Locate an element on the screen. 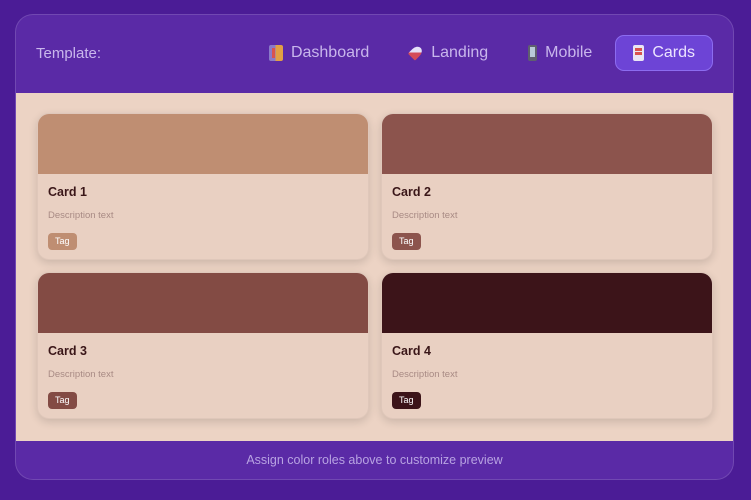  tab-mobile: Mobile is located at coordinates (560, 53).